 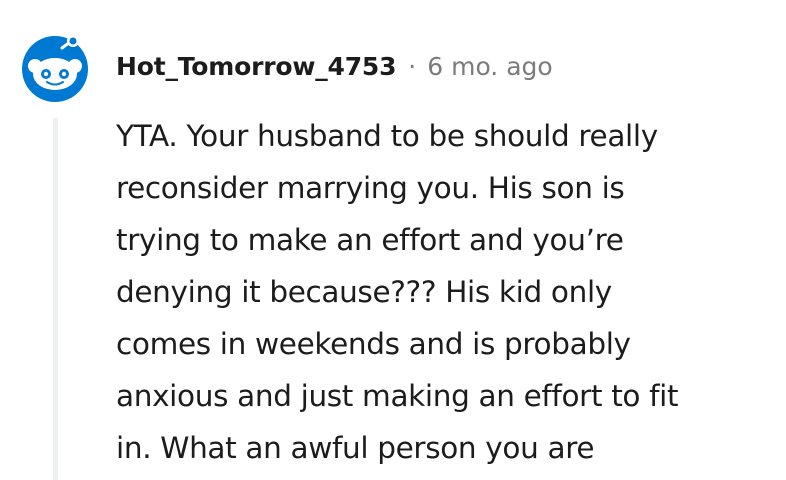 I want to click on comment-body-line: denying it because??? His kid only, so click(x=364, y=292).